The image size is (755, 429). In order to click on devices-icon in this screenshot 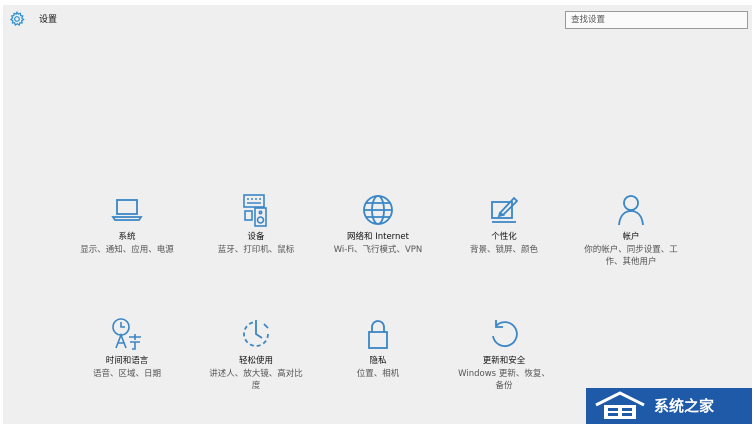, I will do `click(256, 210)`.